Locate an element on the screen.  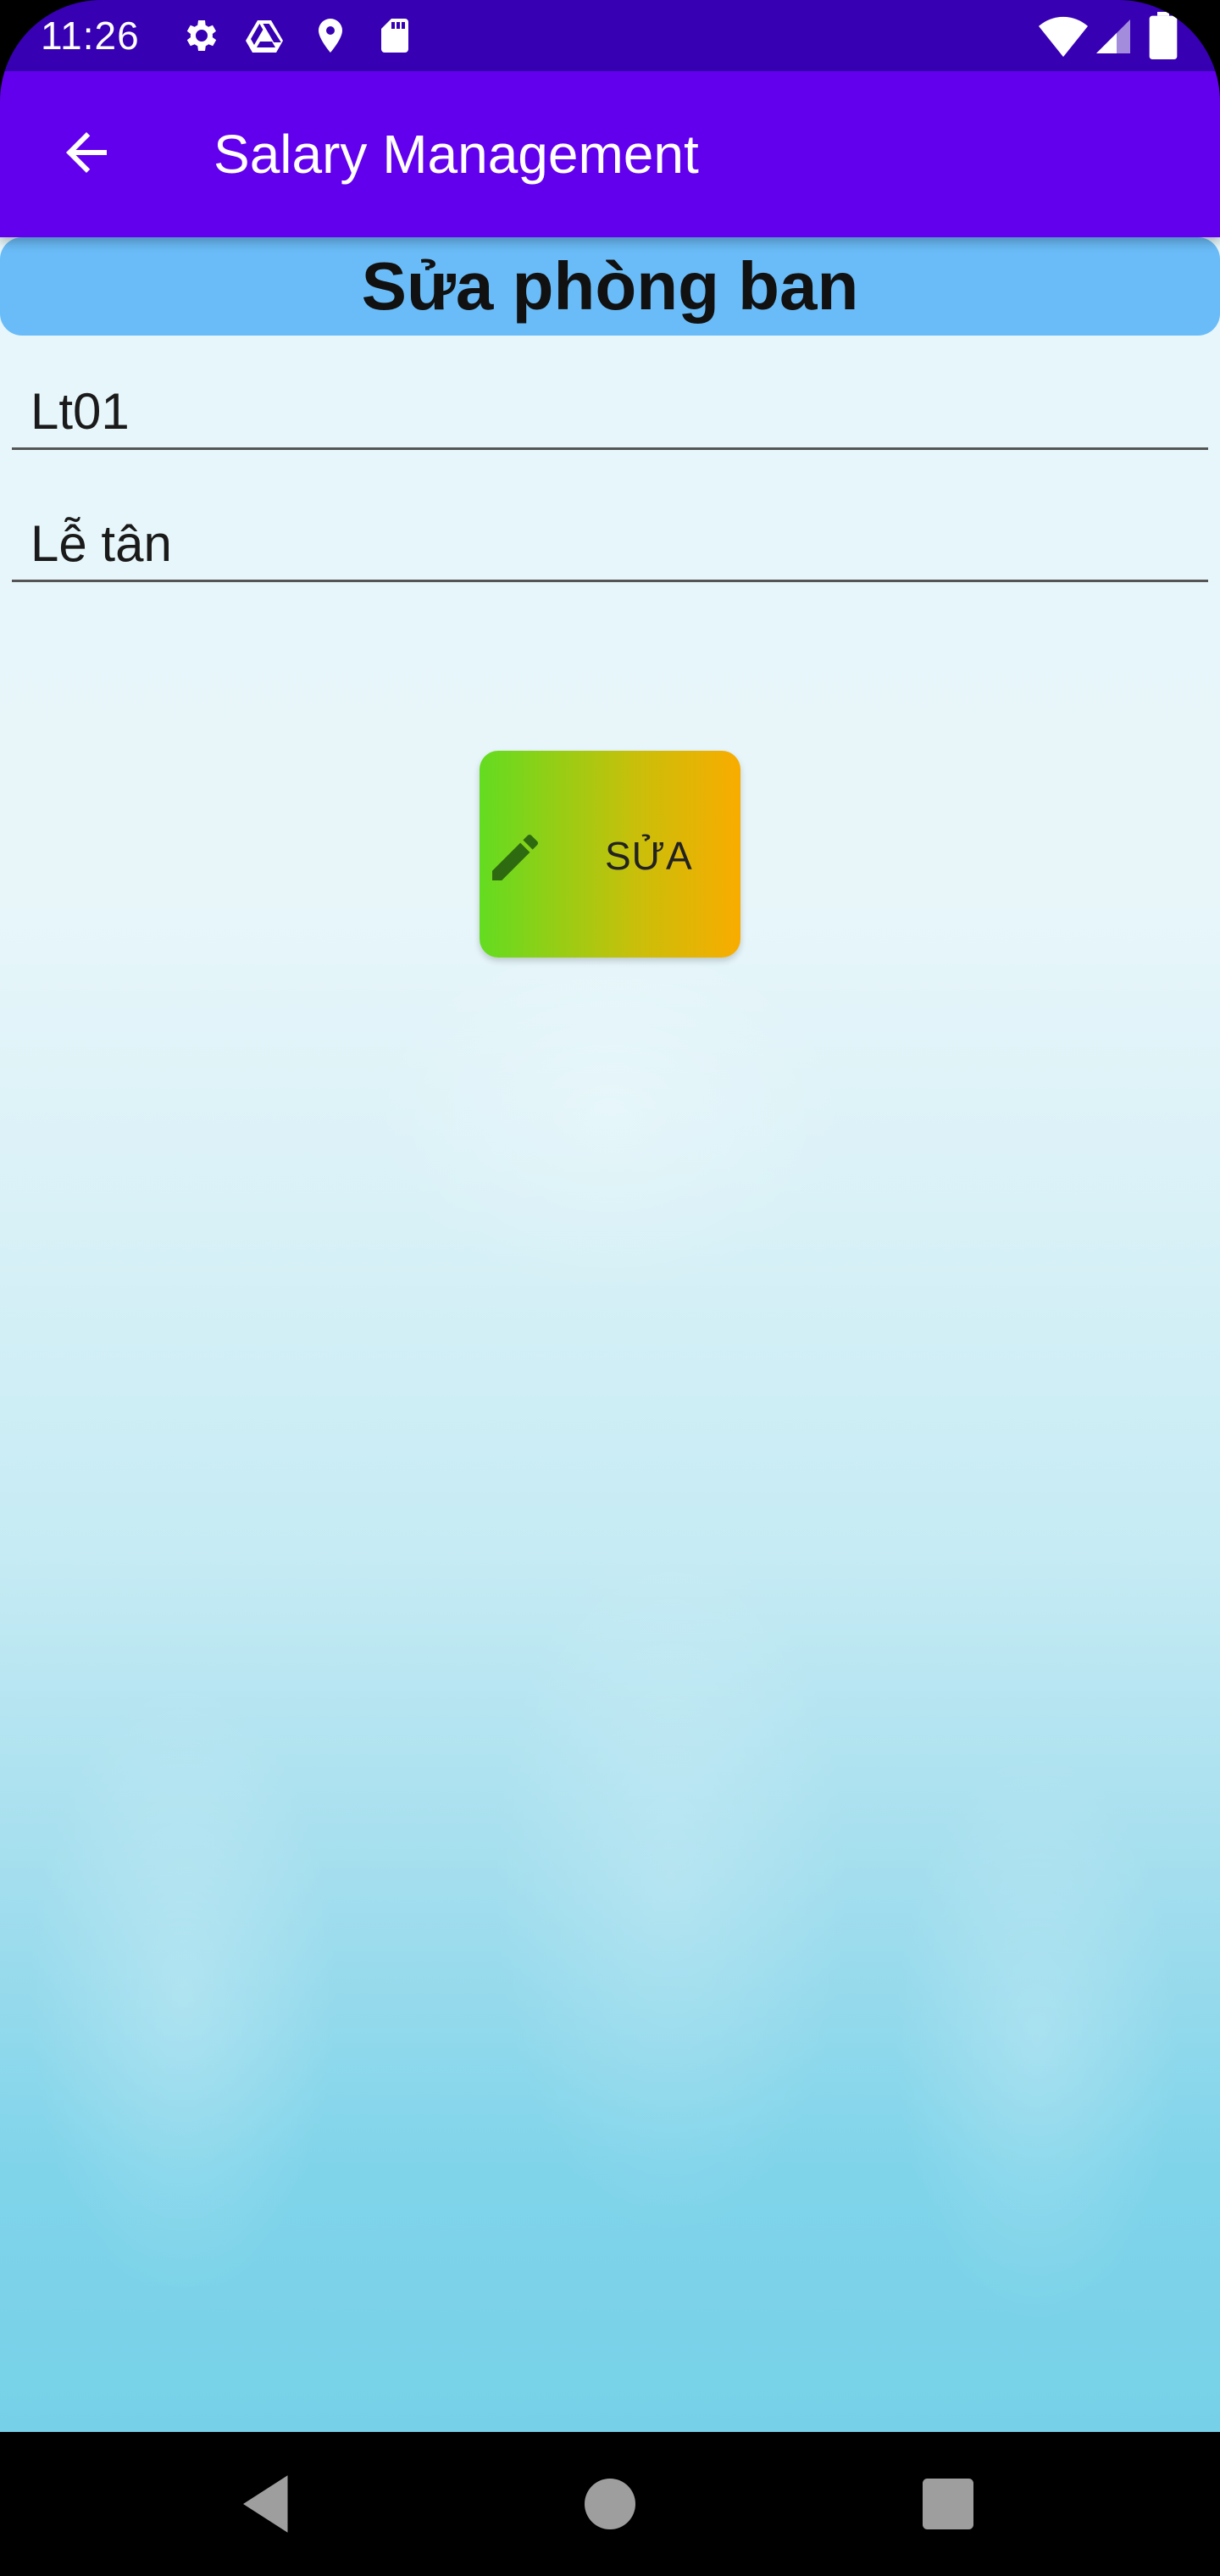
home-circle-icon is located at coordinates (610, 2504).